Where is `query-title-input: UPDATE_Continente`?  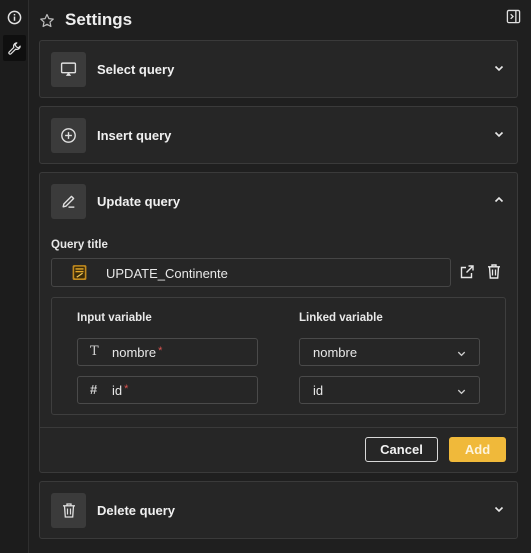
query-title-input: UPDATE_Continente is located at coordinates (251, 272).